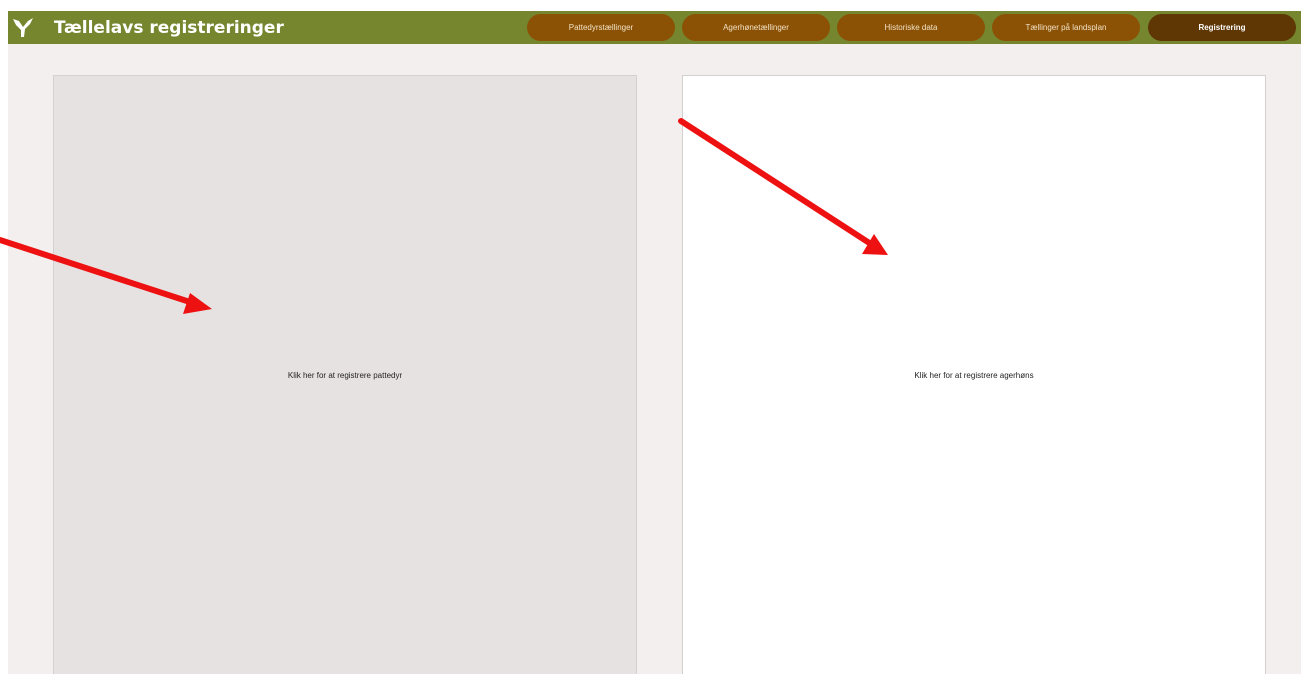 Image resolution: width=1301 pixels, height=674 pixels. Describe the element at coordinates (911, 27) in the screenshot. I see `nav-button-historiske-data: Historiske data` at that location.